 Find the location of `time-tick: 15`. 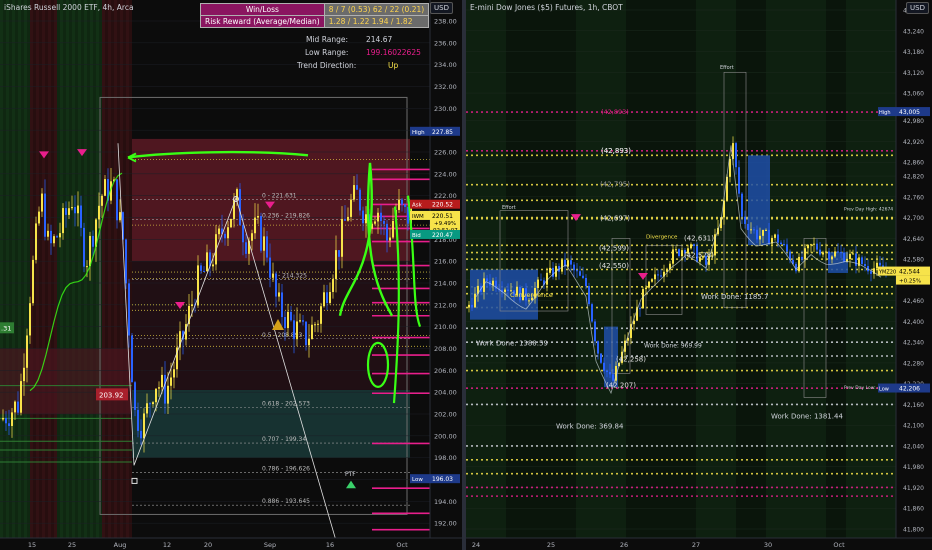

time-tick: 15 is located at coordinates (32, 545).